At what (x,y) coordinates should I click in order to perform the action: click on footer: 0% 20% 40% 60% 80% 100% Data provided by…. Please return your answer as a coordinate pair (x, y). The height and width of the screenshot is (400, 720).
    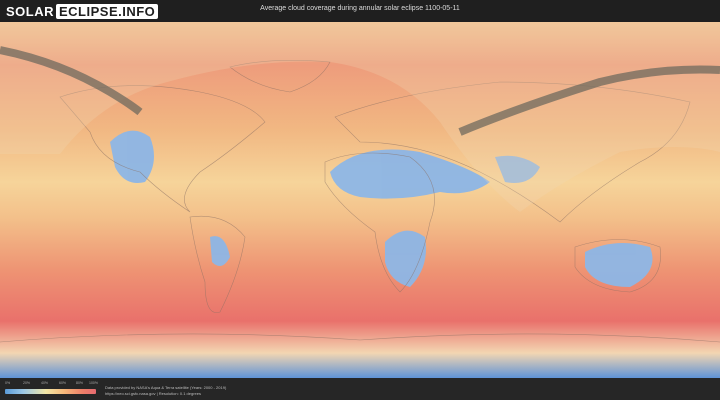
    Looking at the image, I should click on (360, 389).